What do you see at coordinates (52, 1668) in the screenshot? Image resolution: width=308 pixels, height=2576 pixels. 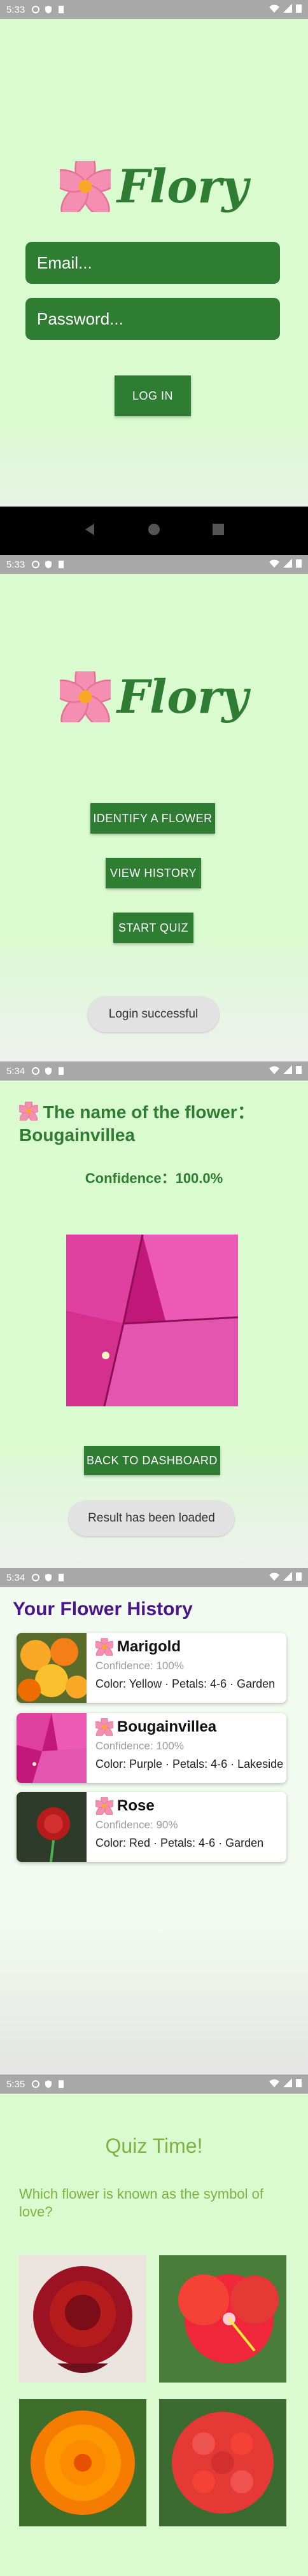 I see `marigold-thumbnail` at bounding box center [52, 1668].